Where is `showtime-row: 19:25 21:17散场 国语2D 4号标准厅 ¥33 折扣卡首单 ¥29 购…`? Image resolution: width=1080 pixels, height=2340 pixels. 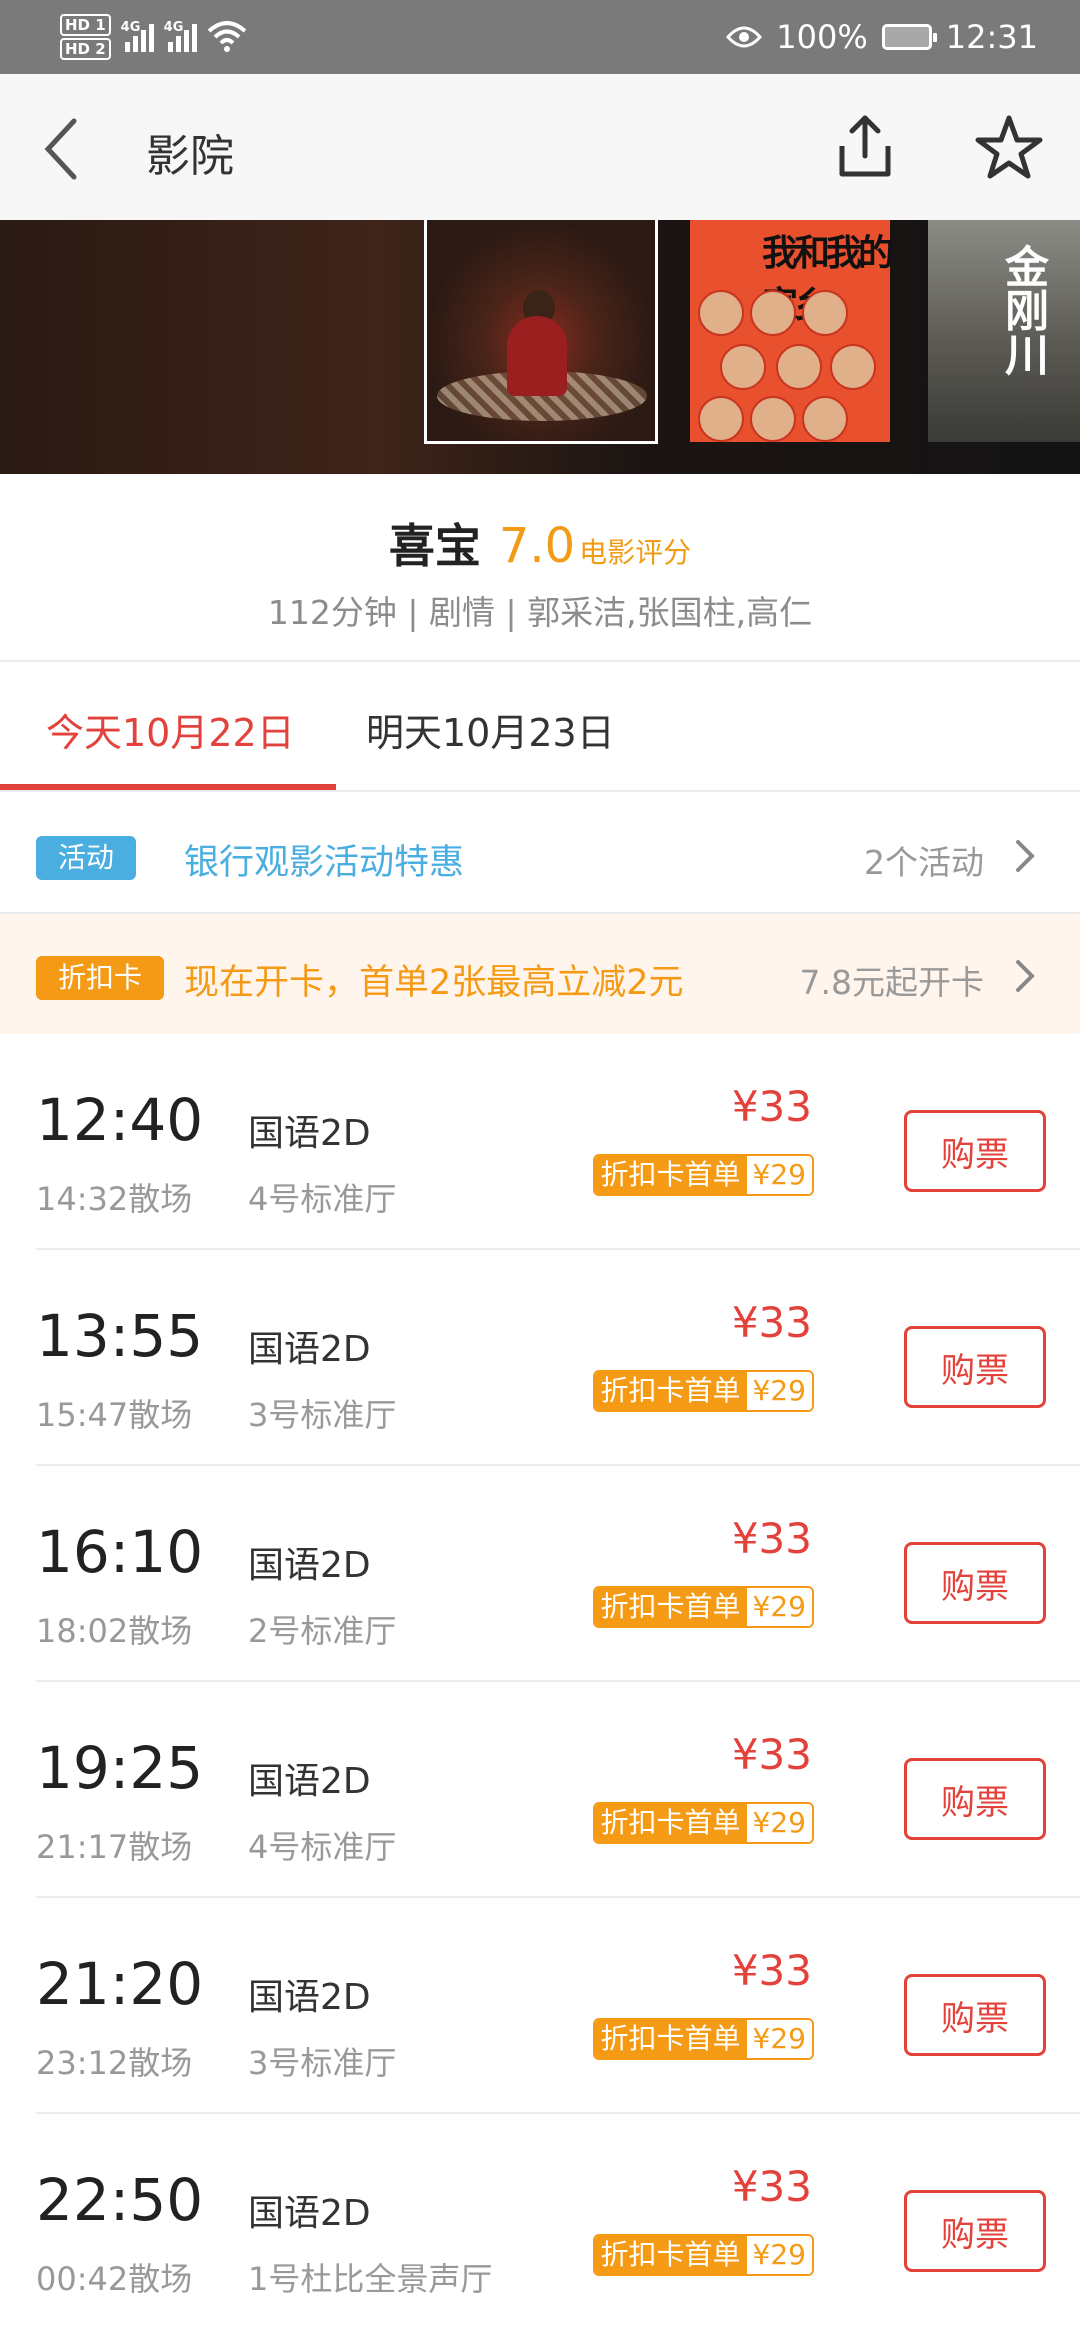
showtime-row: 19:25 21:17散场 国语2D 4号标准厅 ¥33 折扣卡首单 ¥29 购… is located at coordinates (540, 1790).